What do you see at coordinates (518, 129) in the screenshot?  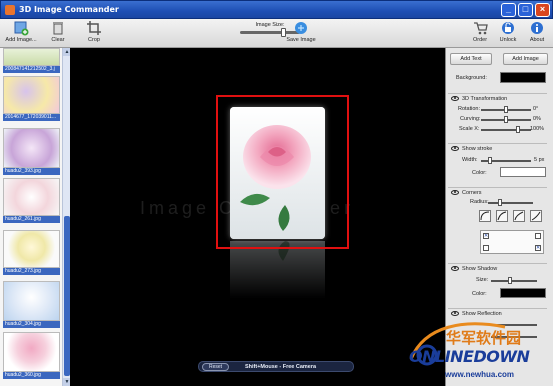 I see `scale-slider-thumb` at bounding box center [518, 129].